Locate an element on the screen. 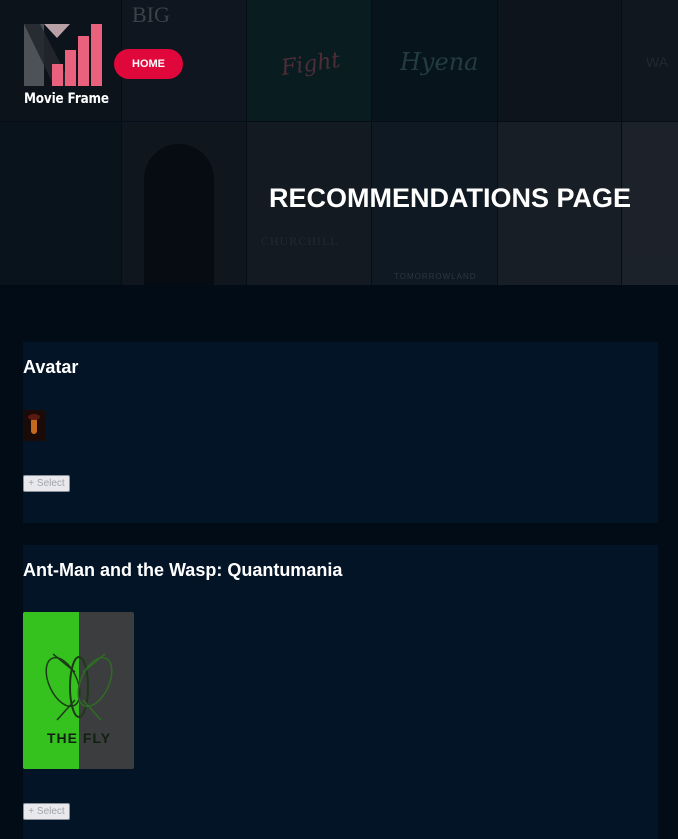  logo: Movie Frame is located at coordinates (66, 65).